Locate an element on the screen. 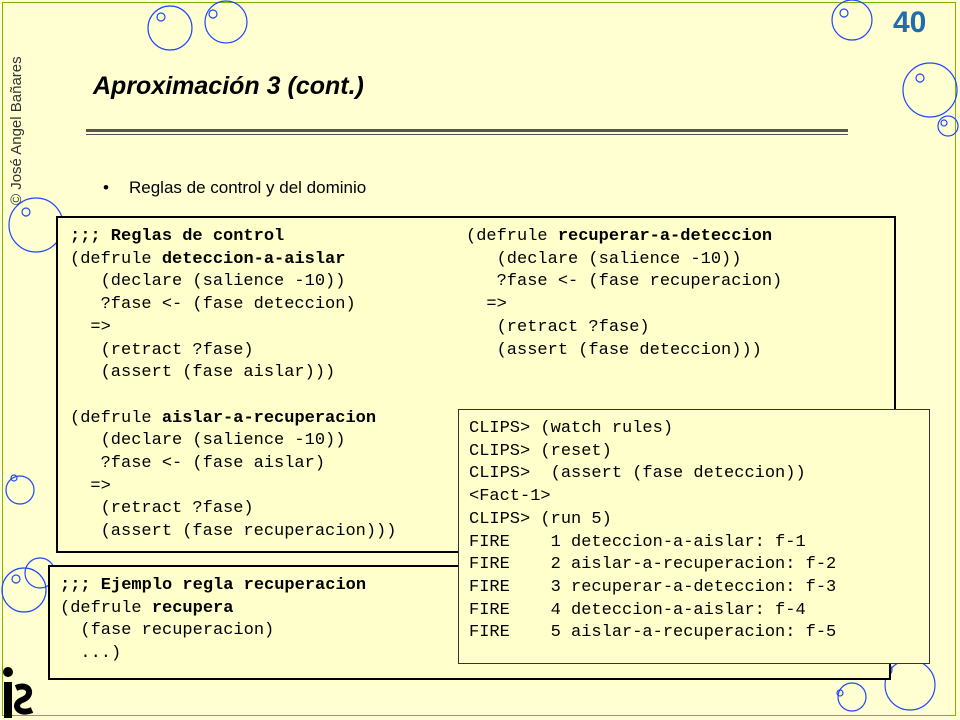  console-line: CLIPS> (assert (fase deteccion)) is located at coordinates (637, 474).